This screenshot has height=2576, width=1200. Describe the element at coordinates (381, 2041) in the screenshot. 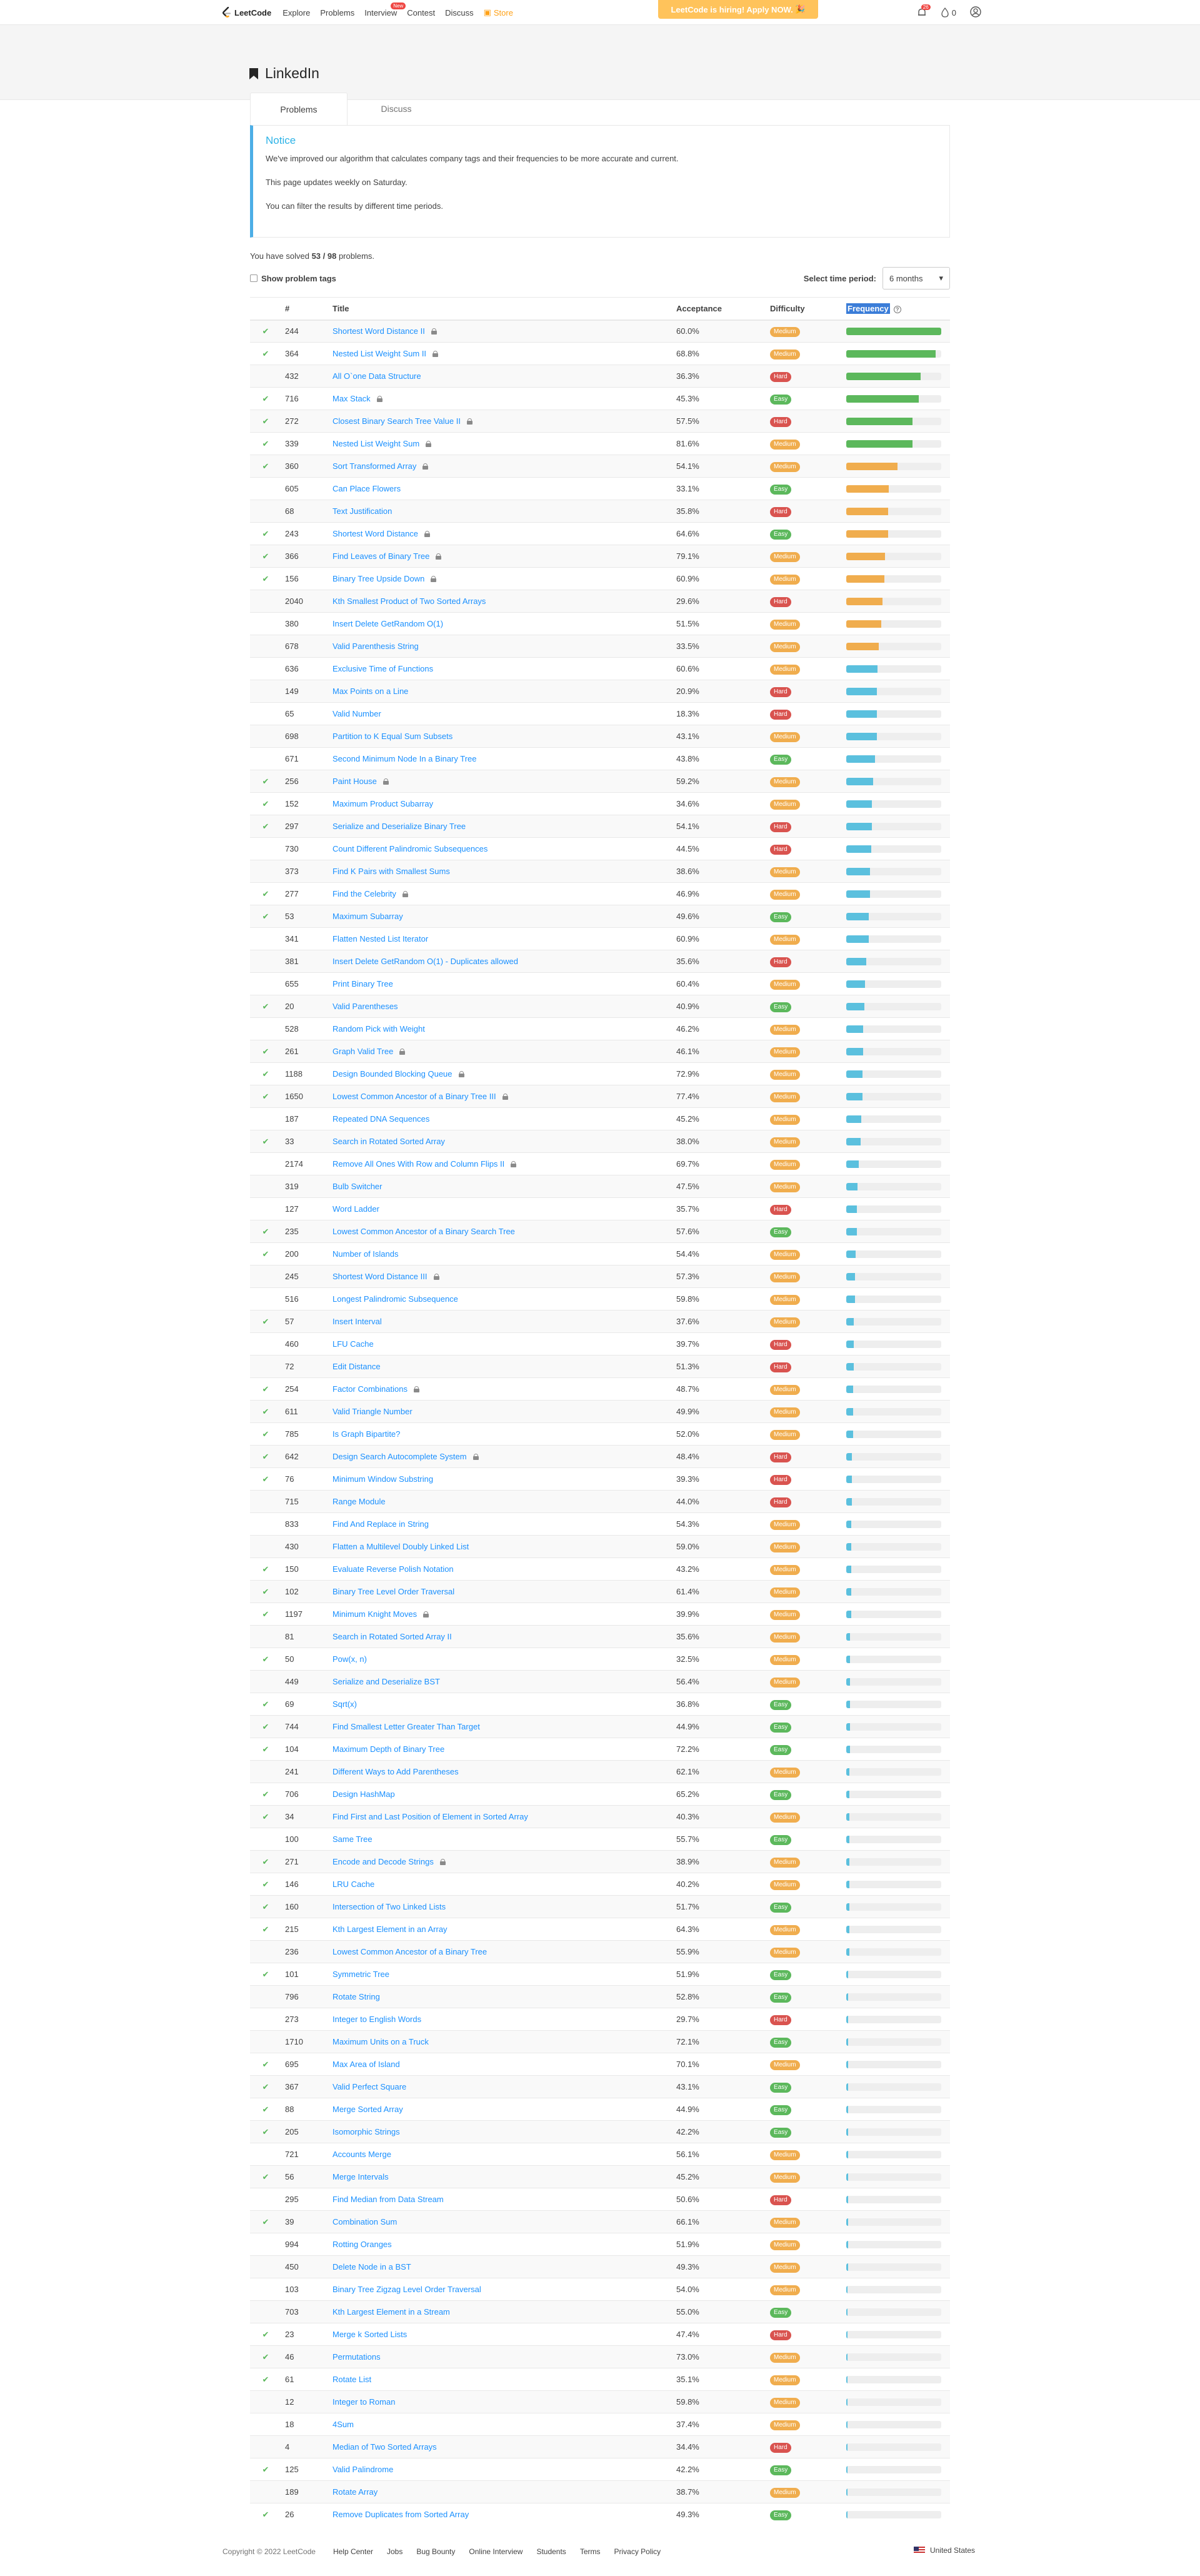

I see `problem-title-link: Maximum Units on a Truck` at that location.